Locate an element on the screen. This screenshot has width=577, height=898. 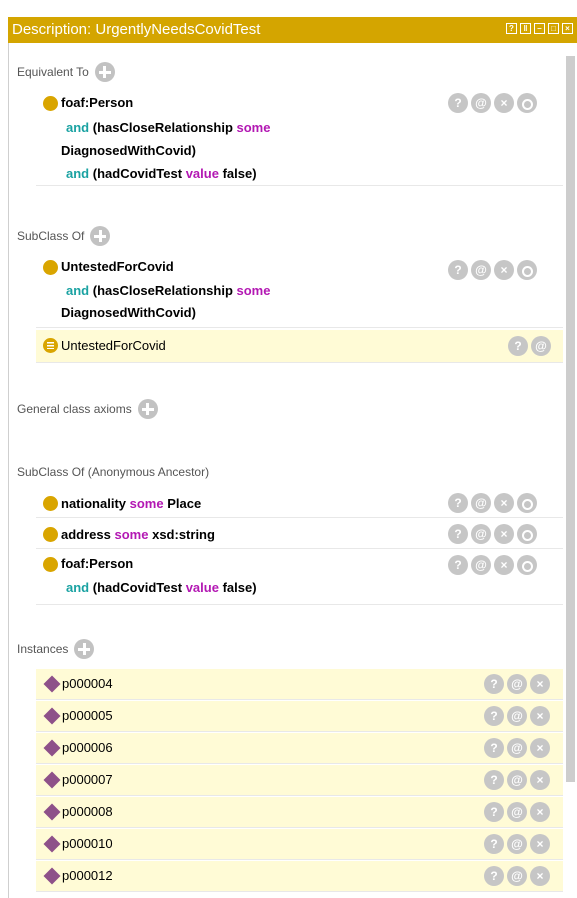
instance-row: p000005? @ × is located at coordinates (299, 716).